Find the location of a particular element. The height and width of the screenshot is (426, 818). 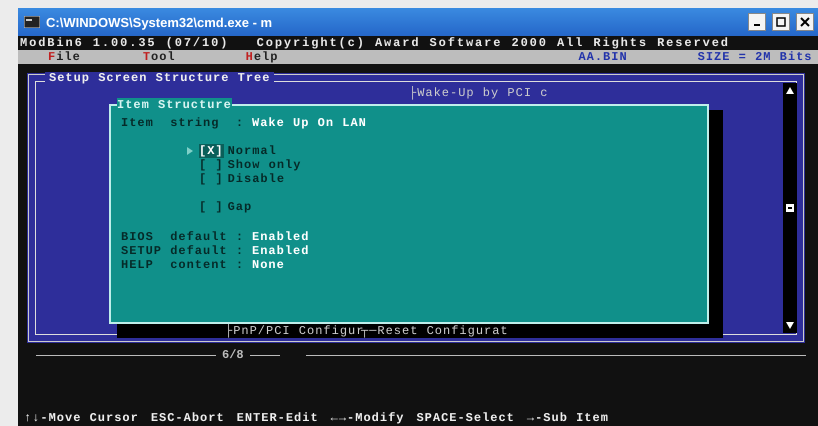

scroll-thumb-icon is located at coordinates (790, 208).